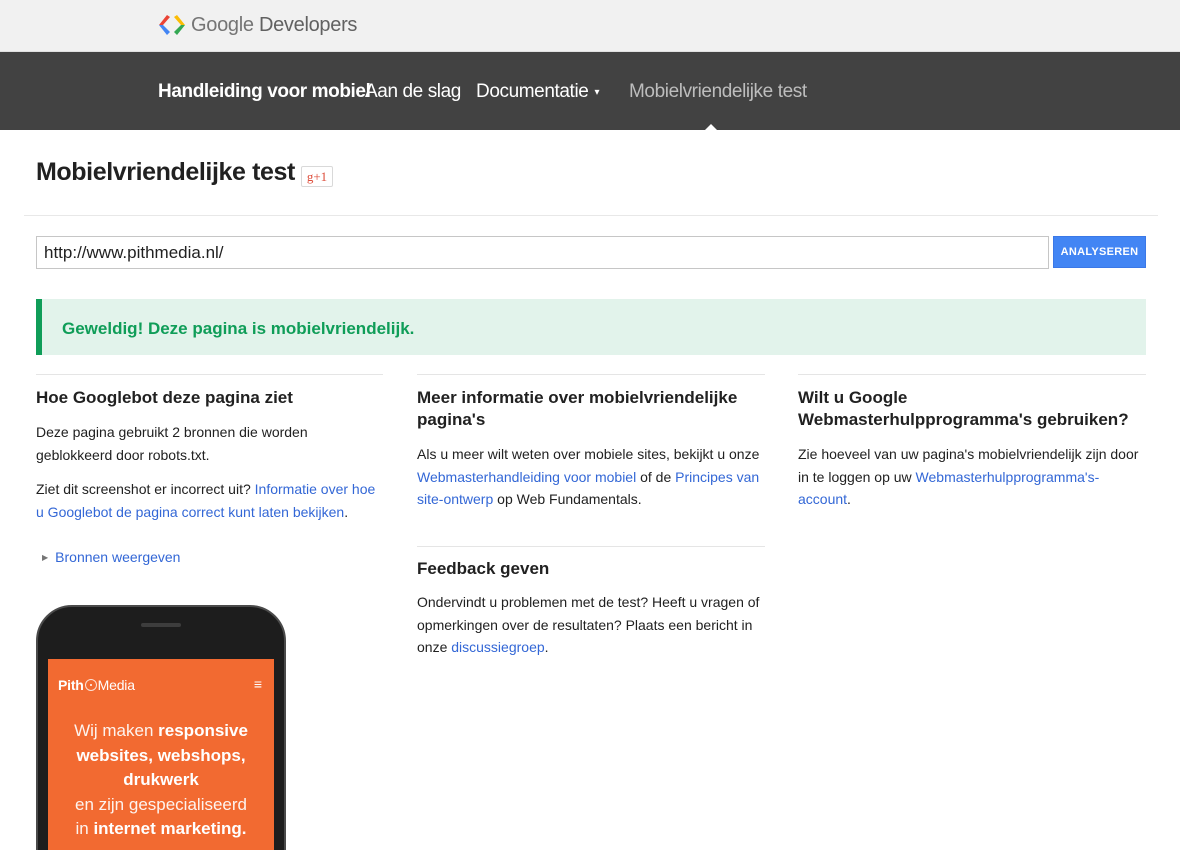 The width and height of the screenshot is (1180, 850). I want to click on show-resources-label: Bronnen weergeven, so click(118, 557).